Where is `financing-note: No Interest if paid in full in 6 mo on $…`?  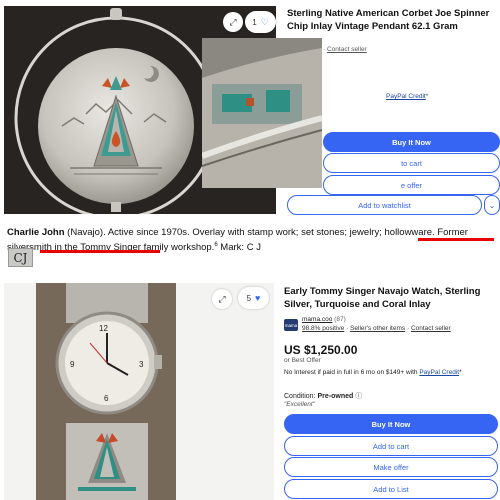
financing-note: No Interest if paid in full in 6 mo on $… is located at coordinates (373, 372).